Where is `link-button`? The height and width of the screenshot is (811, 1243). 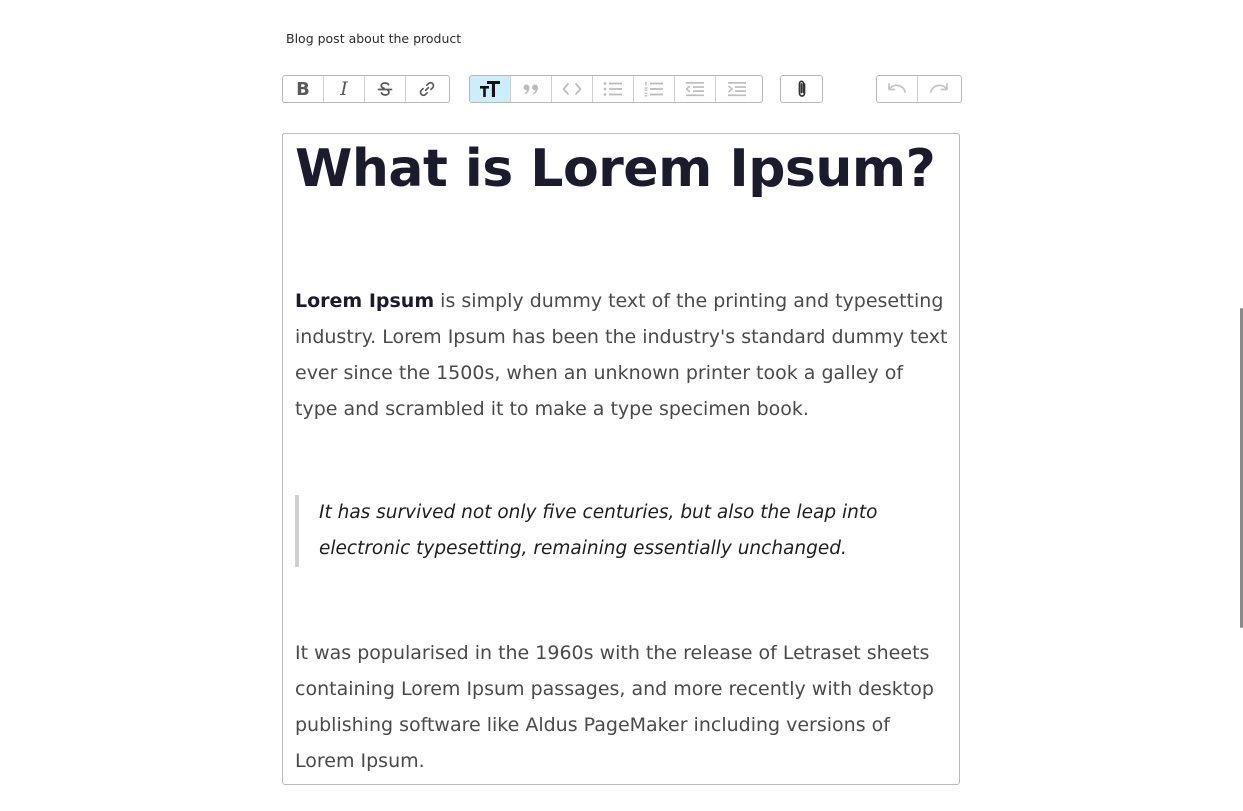 link-button is located at coordinates (426, 89).